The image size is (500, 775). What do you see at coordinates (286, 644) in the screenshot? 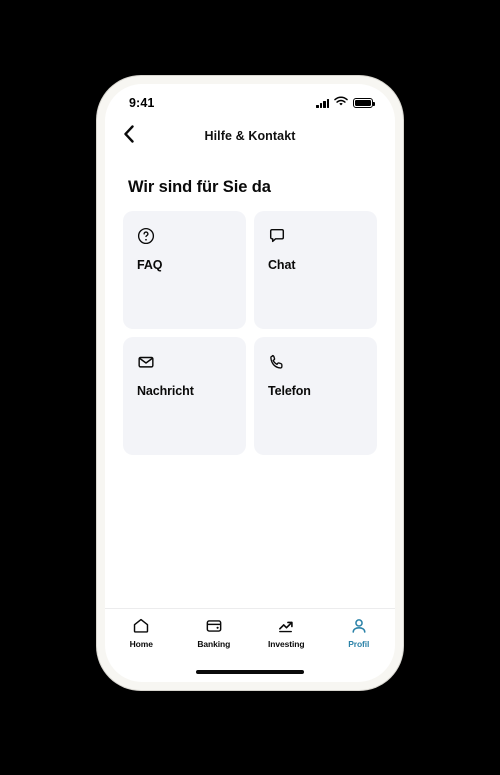
I see `tab-label: Investing` at bounding box center [286, 644].